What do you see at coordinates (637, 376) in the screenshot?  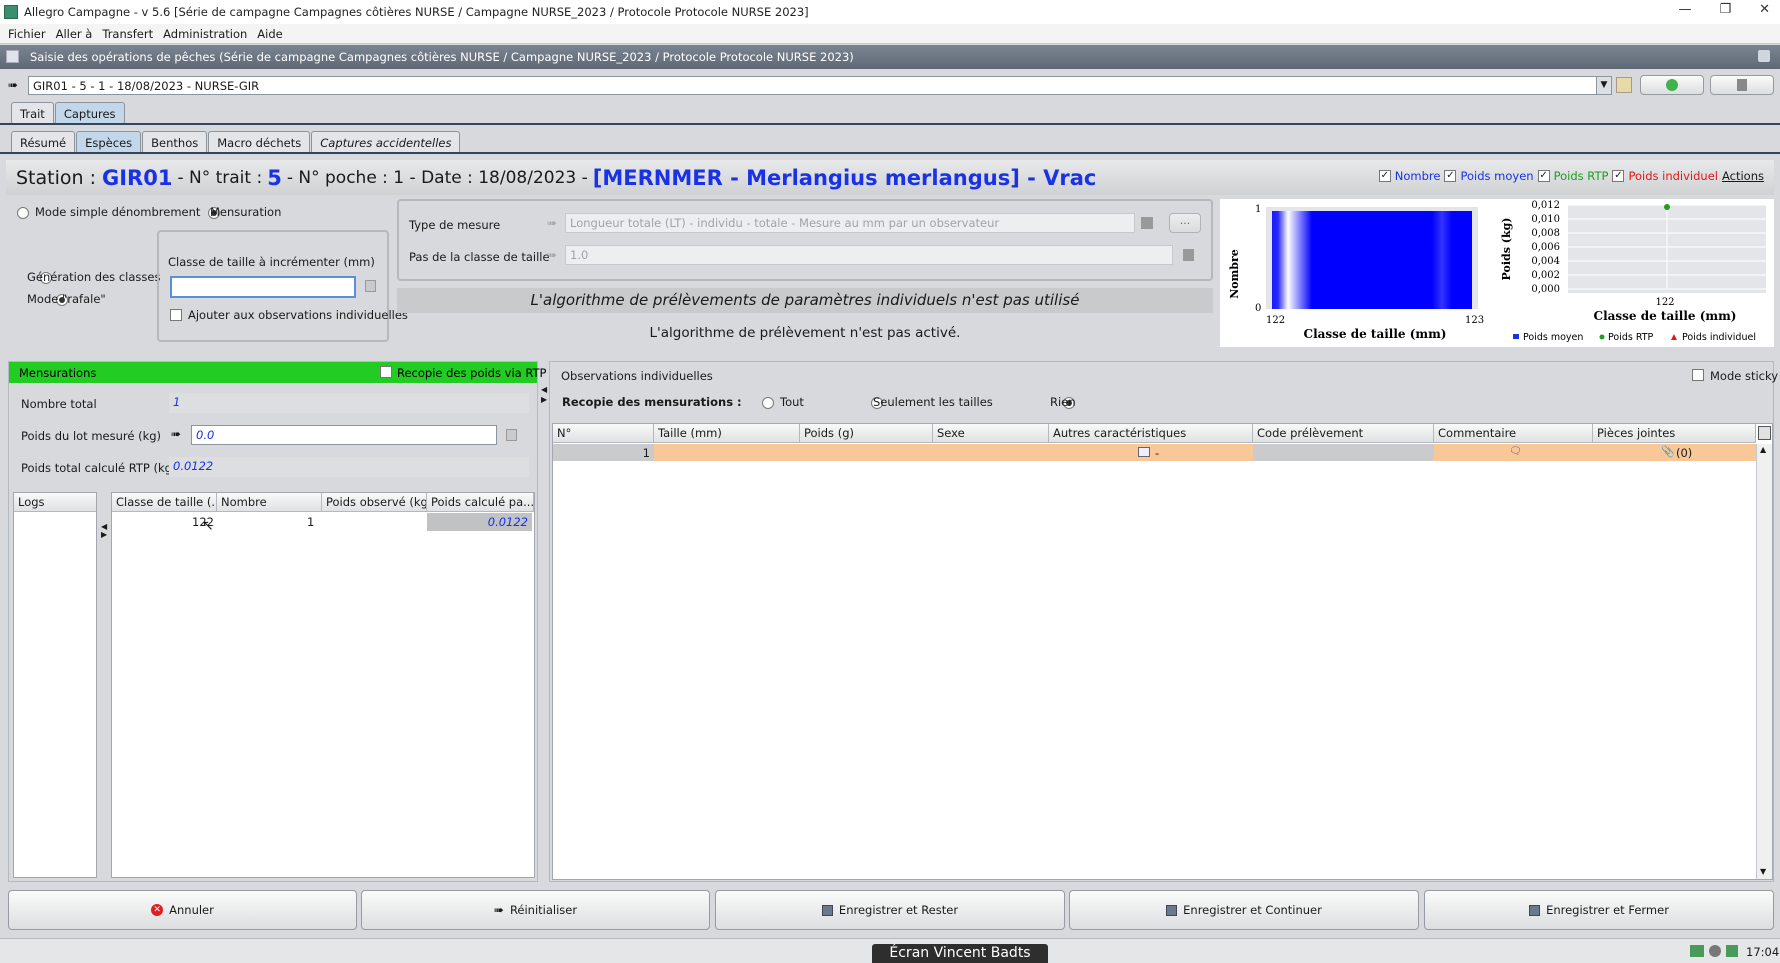 I see `observations-title: Observations individuelles` at bounding box center [637, 376].